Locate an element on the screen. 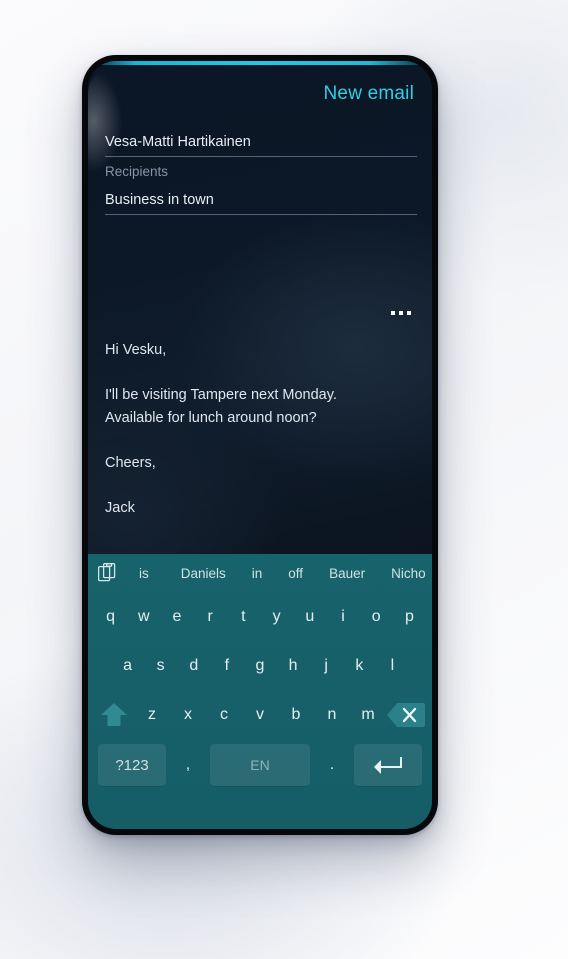  key-w: w is located at coordinates (143, 616).